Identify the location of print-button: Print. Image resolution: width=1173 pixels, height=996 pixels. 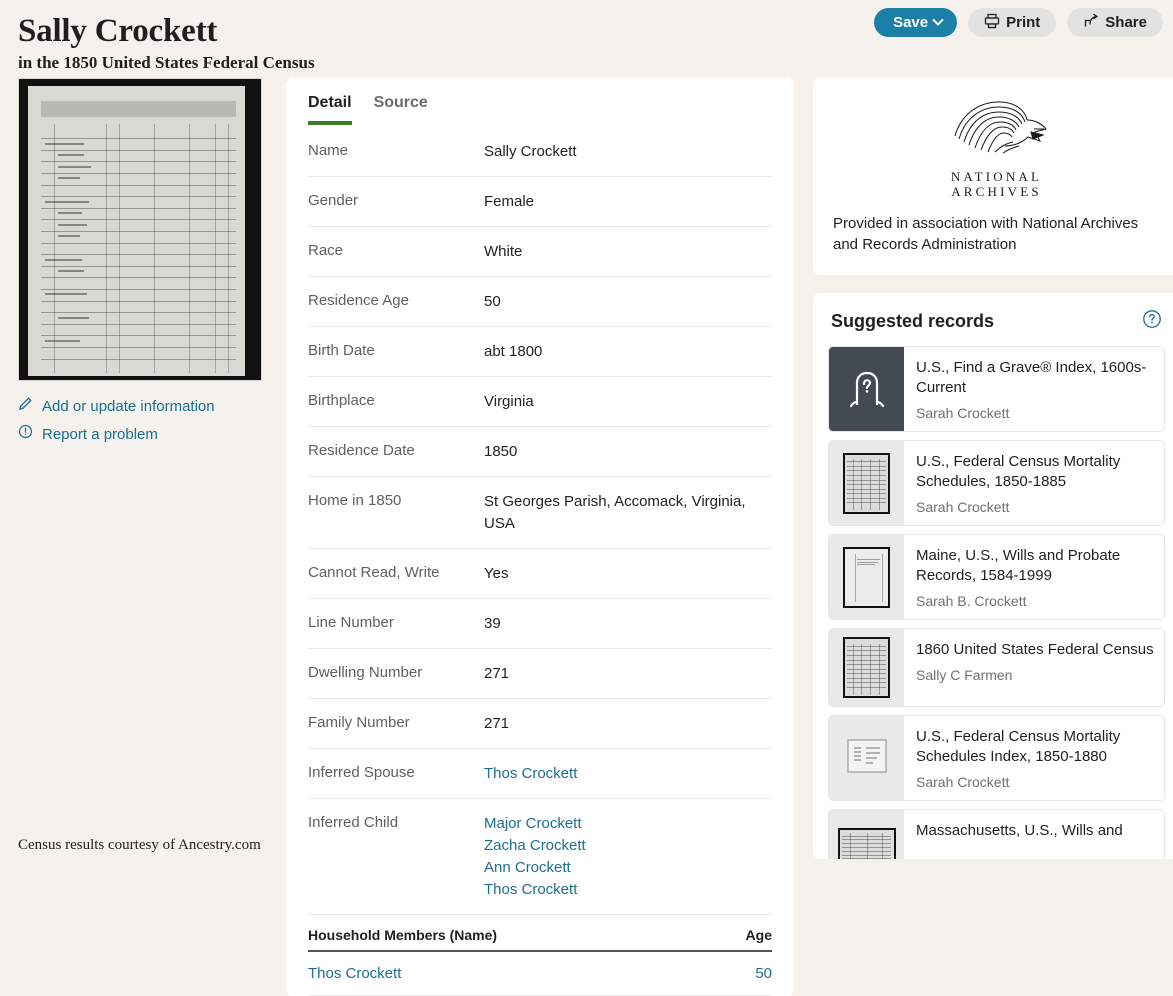
(1012, 22).